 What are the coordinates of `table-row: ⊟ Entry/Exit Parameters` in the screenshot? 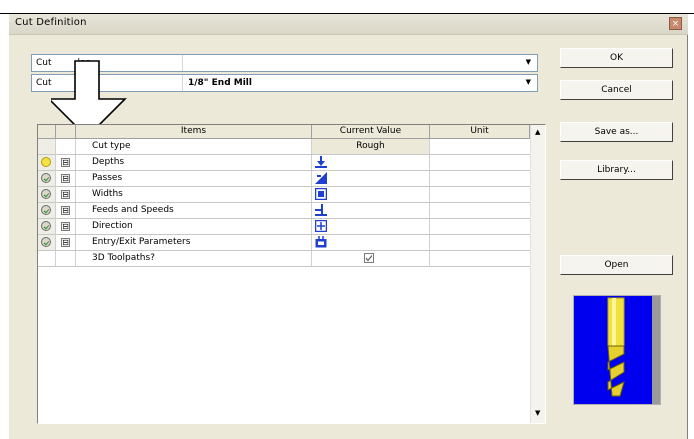 It's located at (284, 243).